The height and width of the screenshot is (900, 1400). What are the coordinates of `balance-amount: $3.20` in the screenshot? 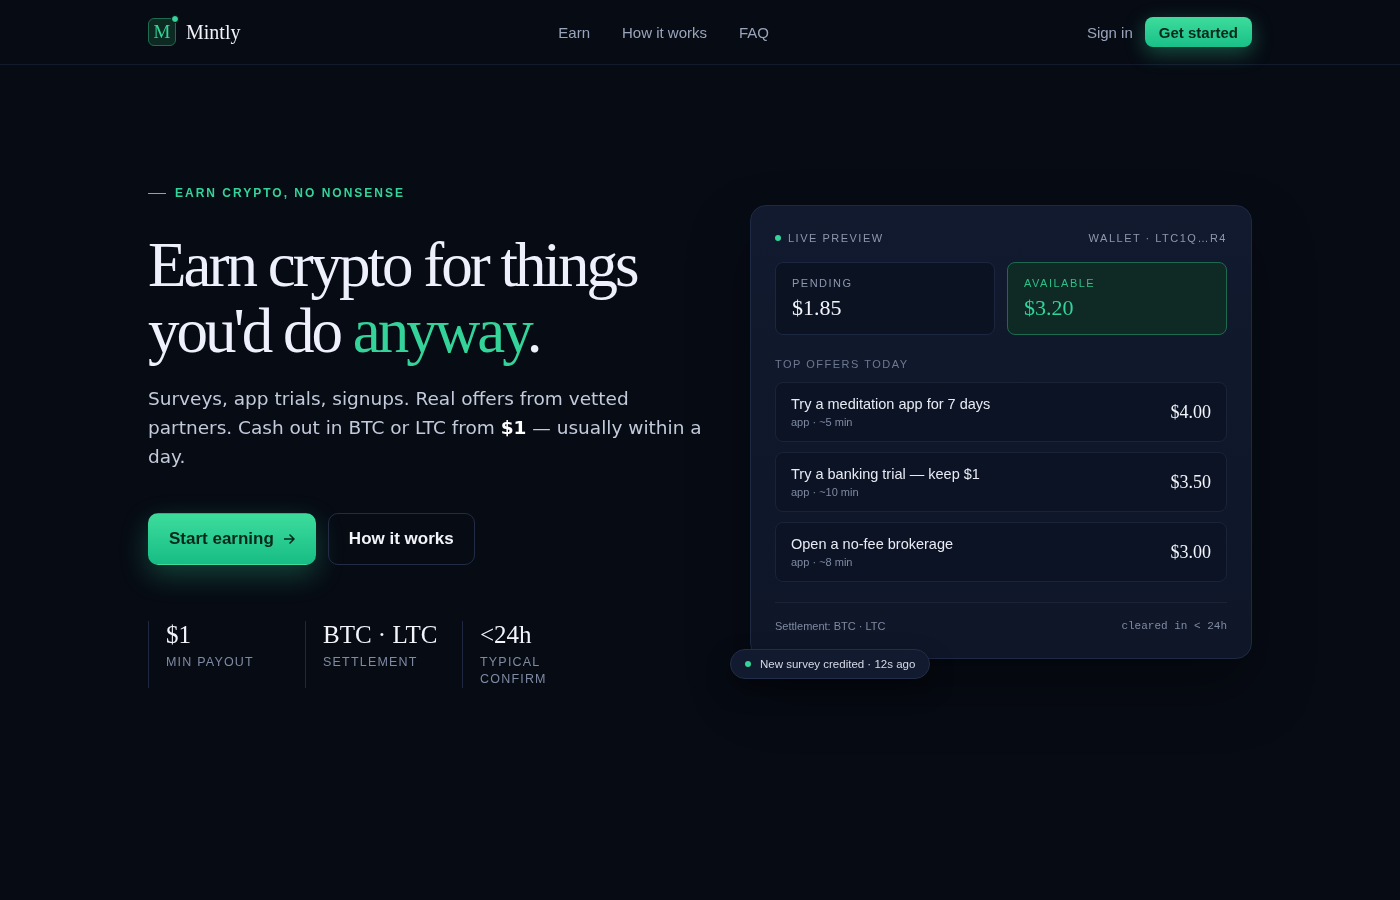 It's located at (1049, 308).